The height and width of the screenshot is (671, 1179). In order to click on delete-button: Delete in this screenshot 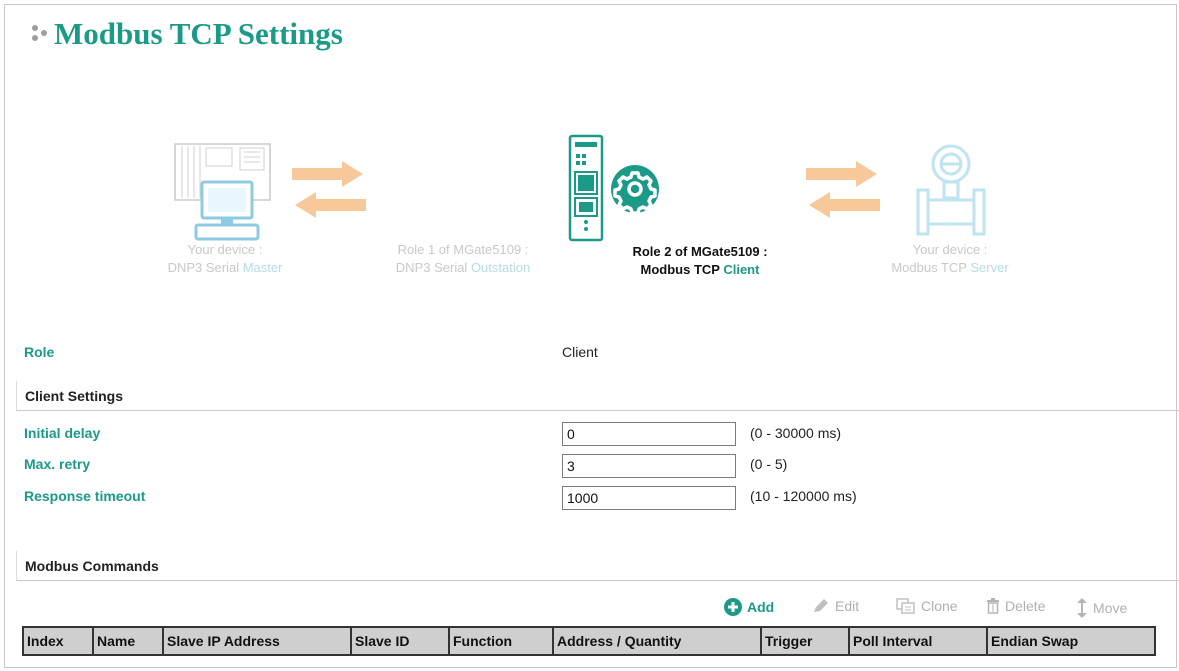, I will do `click(1015, 606)`.